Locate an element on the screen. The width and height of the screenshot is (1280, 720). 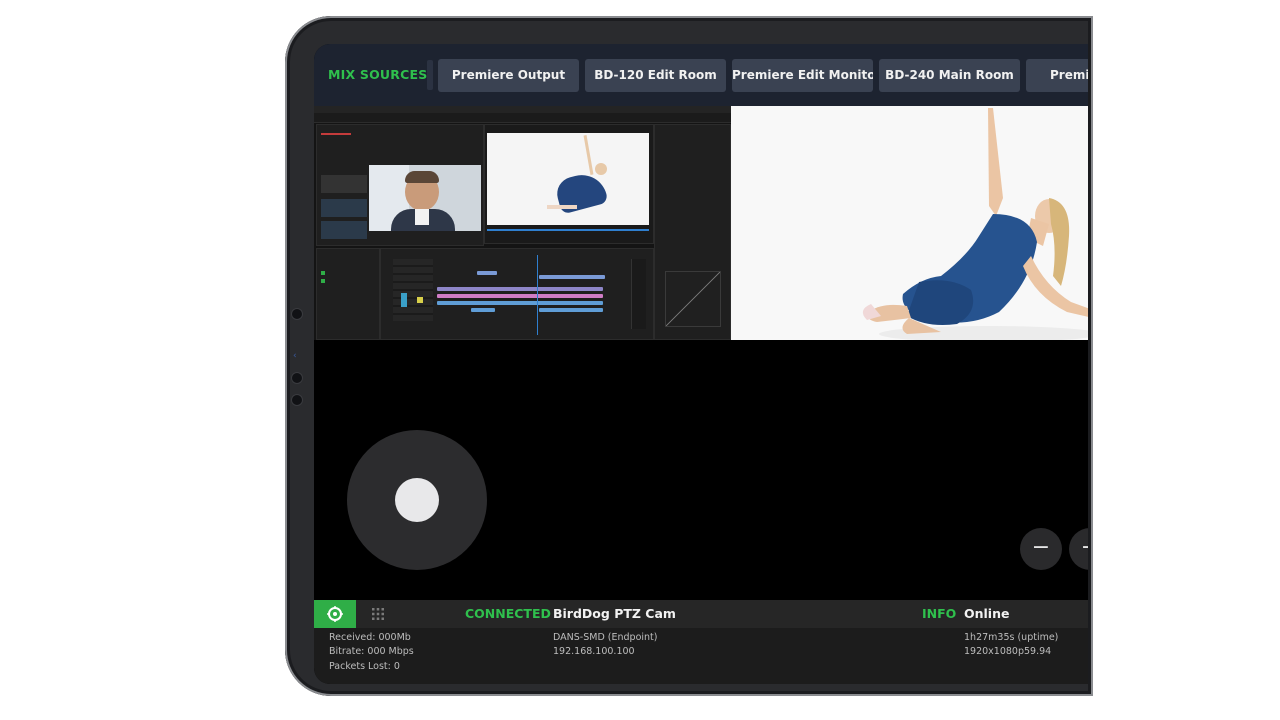
source-button-premiere: Premiere is located at coordinates (1059, 75).